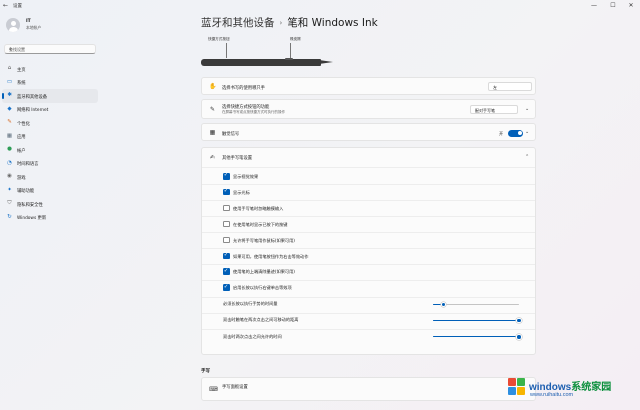  Describe the element at coordinates (212, 132) in the screenshot. I see `haptic-icon: ▦` at that location.